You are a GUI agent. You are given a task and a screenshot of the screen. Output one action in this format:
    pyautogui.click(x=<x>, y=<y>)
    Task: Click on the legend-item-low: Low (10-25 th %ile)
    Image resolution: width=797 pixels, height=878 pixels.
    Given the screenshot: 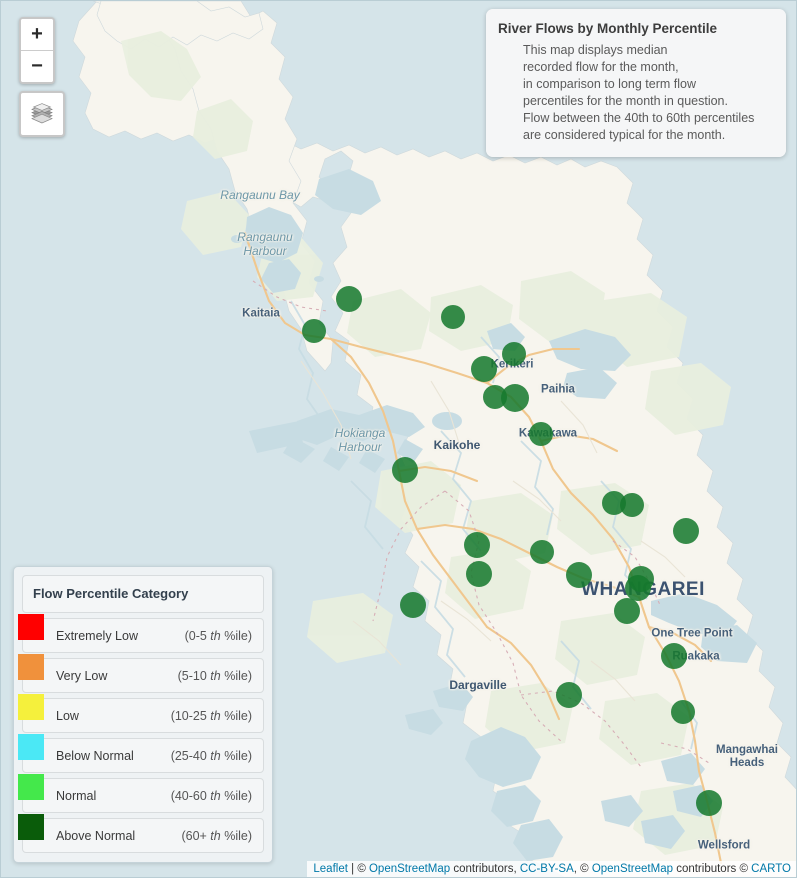 What is the action you would take?
    pyautogui.click(x=141, y=713)
    